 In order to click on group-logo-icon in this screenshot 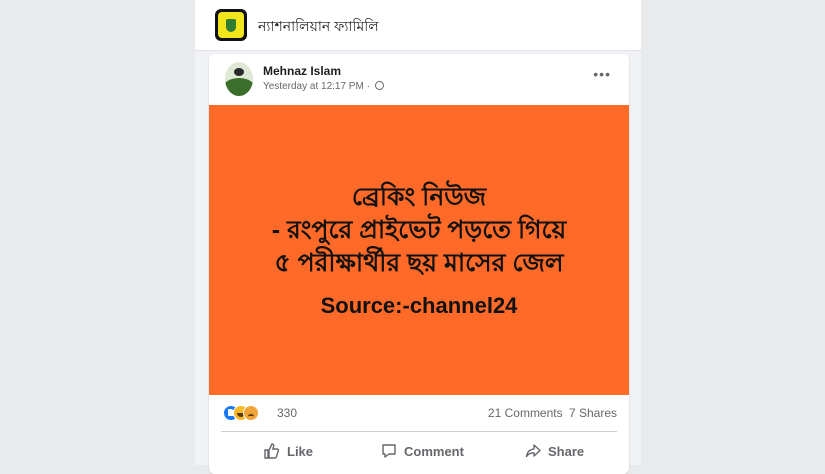, I will do `click(231, 25)`.